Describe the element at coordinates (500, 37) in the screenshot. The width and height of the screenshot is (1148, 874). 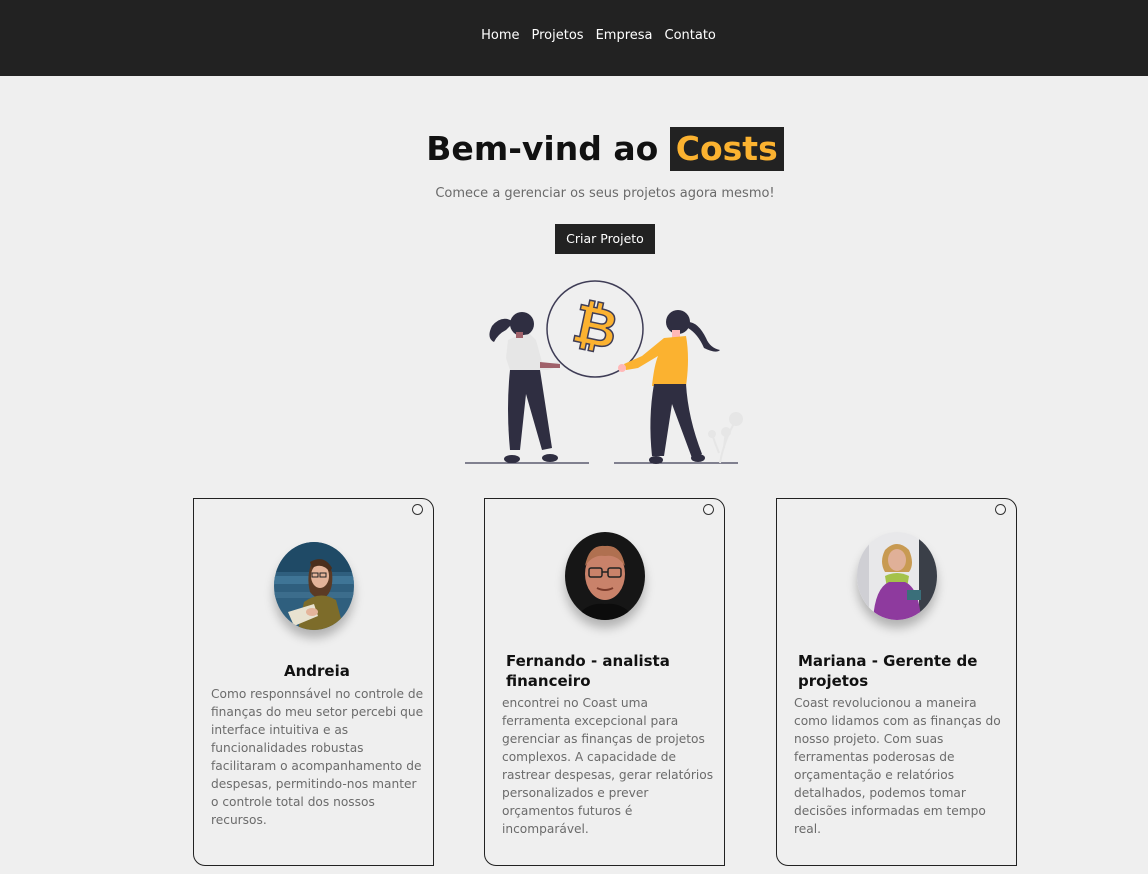
I see `nav-link-home: Home` at that location.